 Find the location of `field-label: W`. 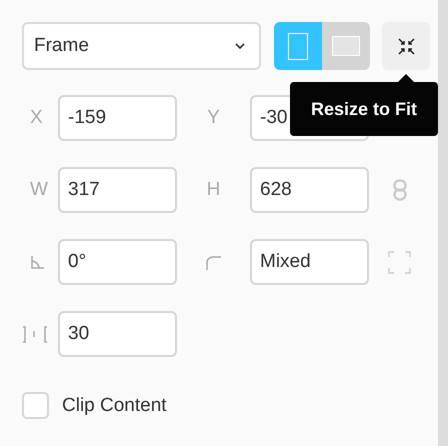

field-label: W is located at coordinates (39, 190).